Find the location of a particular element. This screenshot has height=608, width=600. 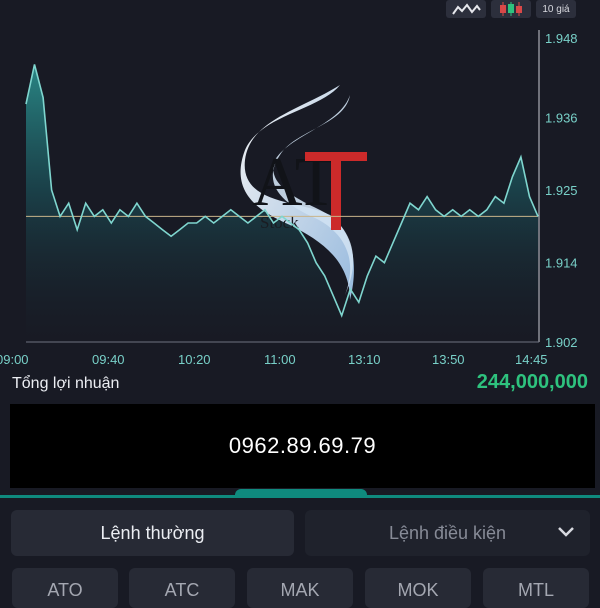

line-chart-button is located at coordinates (466, 9).